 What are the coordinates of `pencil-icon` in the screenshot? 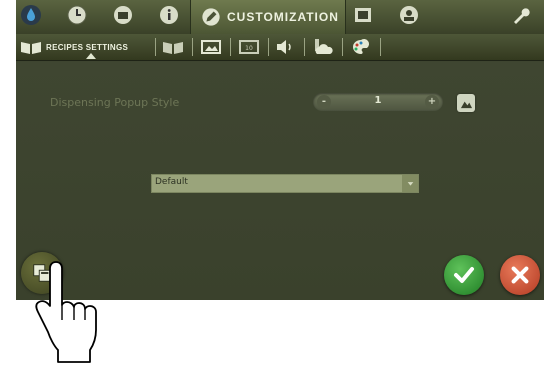 It's located at (211, 17).